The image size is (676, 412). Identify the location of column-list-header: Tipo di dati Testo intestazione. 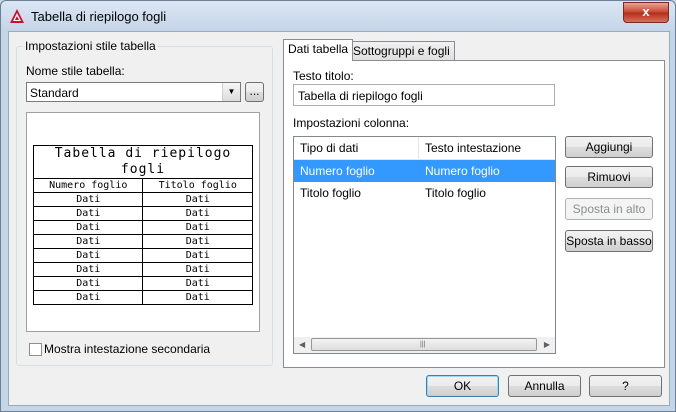
(424, 148).